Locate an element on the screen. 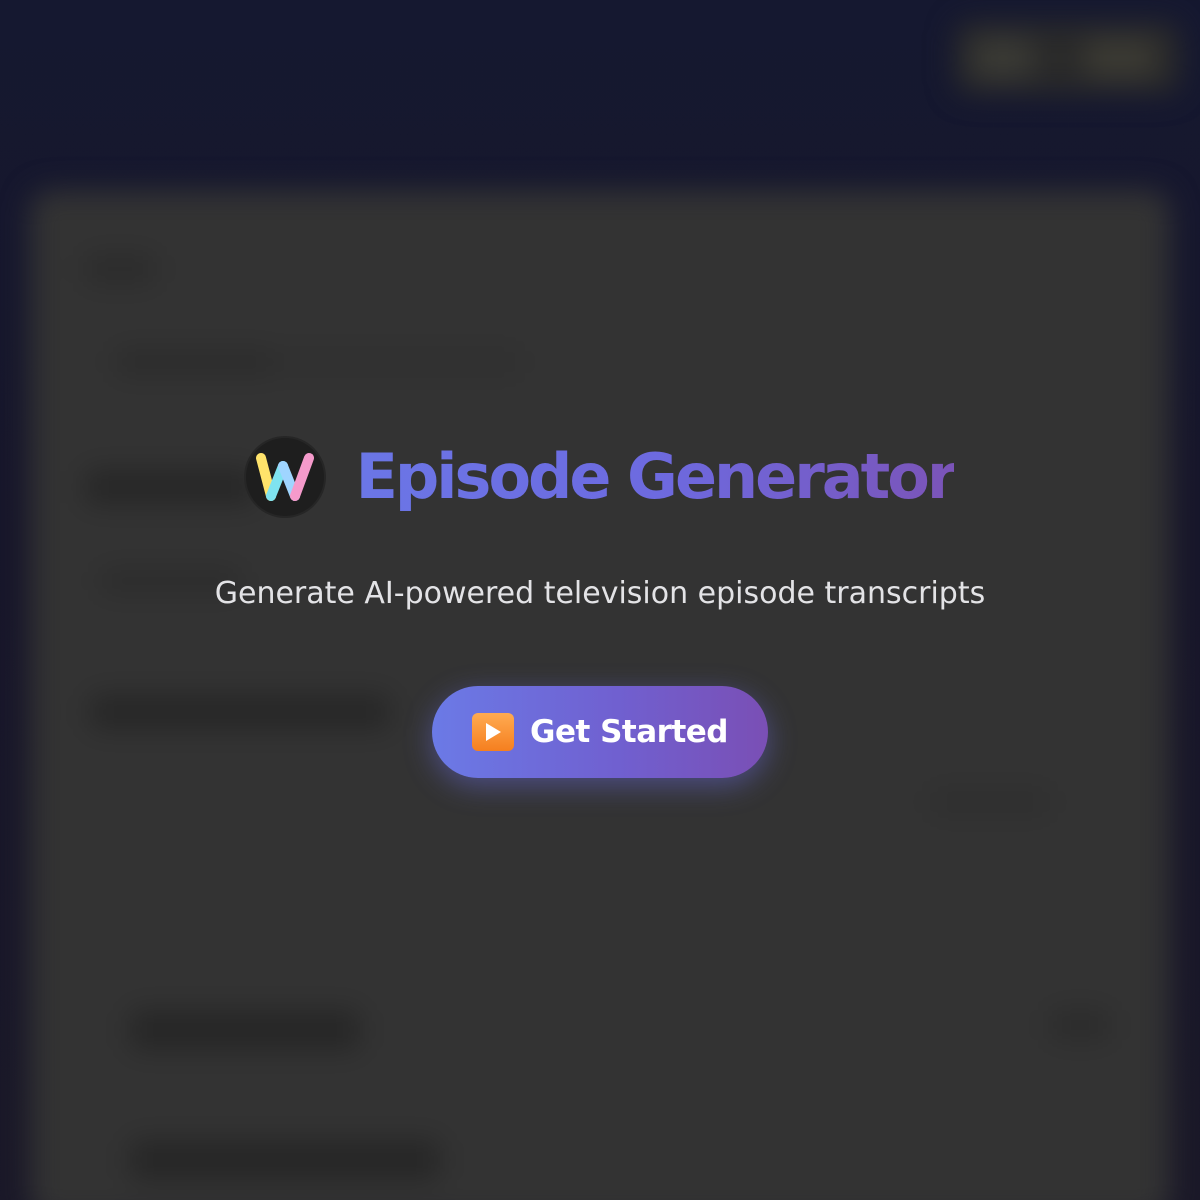 The height and width of the screenshot is (1200, 1200). play-button-icon is located at coordinates (493, 732).